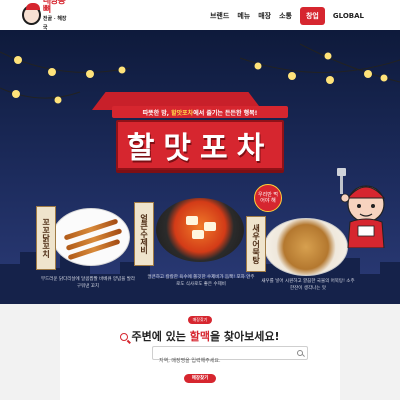  I want to click on store-search-heading: 주변에 있는 할맥을 찾아보세요!, so click(200, 336).